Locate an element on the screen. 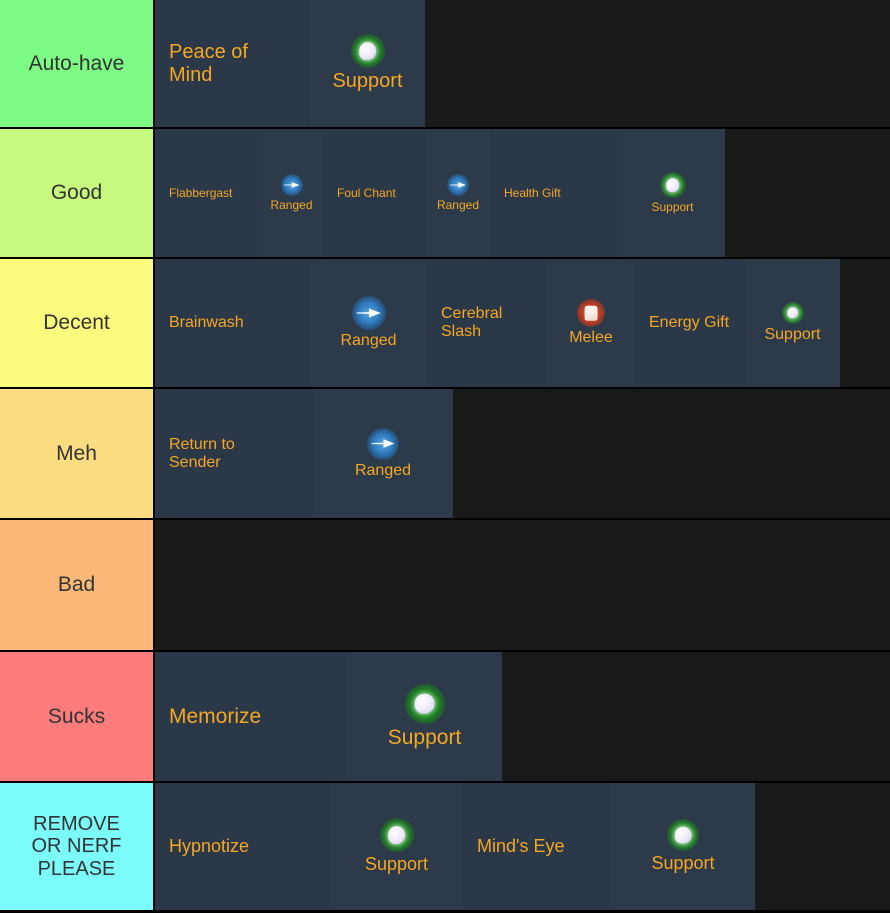  tier-label-auto-have: Auto-have is located at coordinates (77, 64).